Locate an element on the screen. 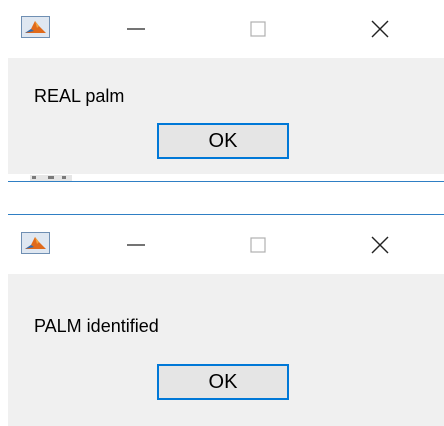 The image size is (444, 426). dialog-message: REAL palm is located at coordinates (79, 96).